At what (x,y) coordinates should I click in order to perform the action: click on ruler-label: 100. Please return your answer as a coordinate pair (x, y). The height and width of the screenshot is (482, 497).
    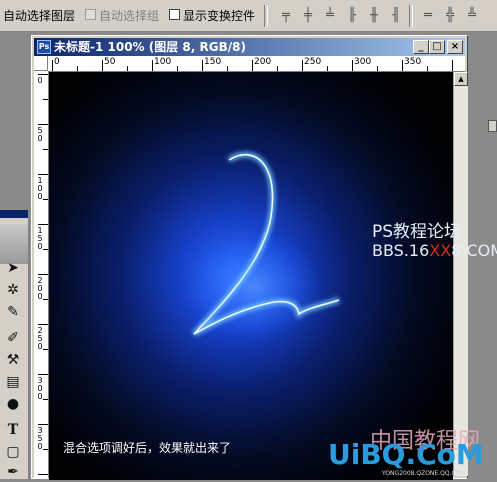
    Looking at the image, I should click on (163, 62).